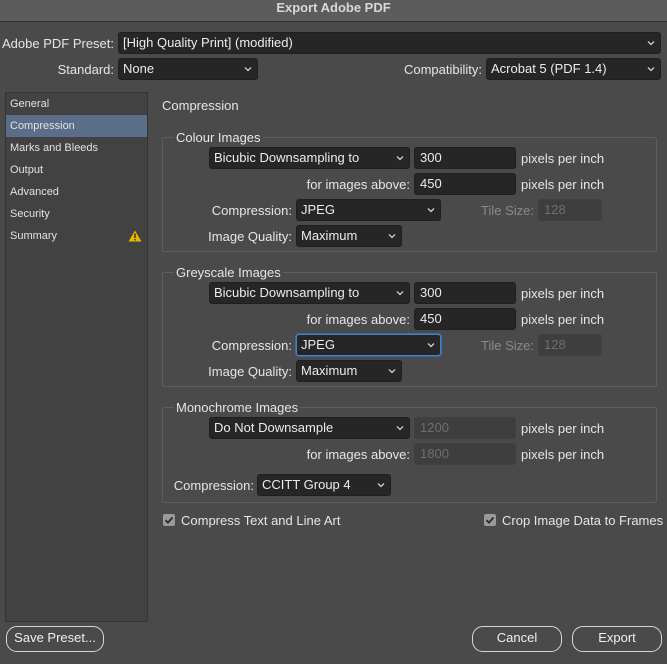 The image size is (667, 664). Describe the element at coordinates (213, 485) in the screenshot. I see `monochrome-compression-label: Compression:` at that location.